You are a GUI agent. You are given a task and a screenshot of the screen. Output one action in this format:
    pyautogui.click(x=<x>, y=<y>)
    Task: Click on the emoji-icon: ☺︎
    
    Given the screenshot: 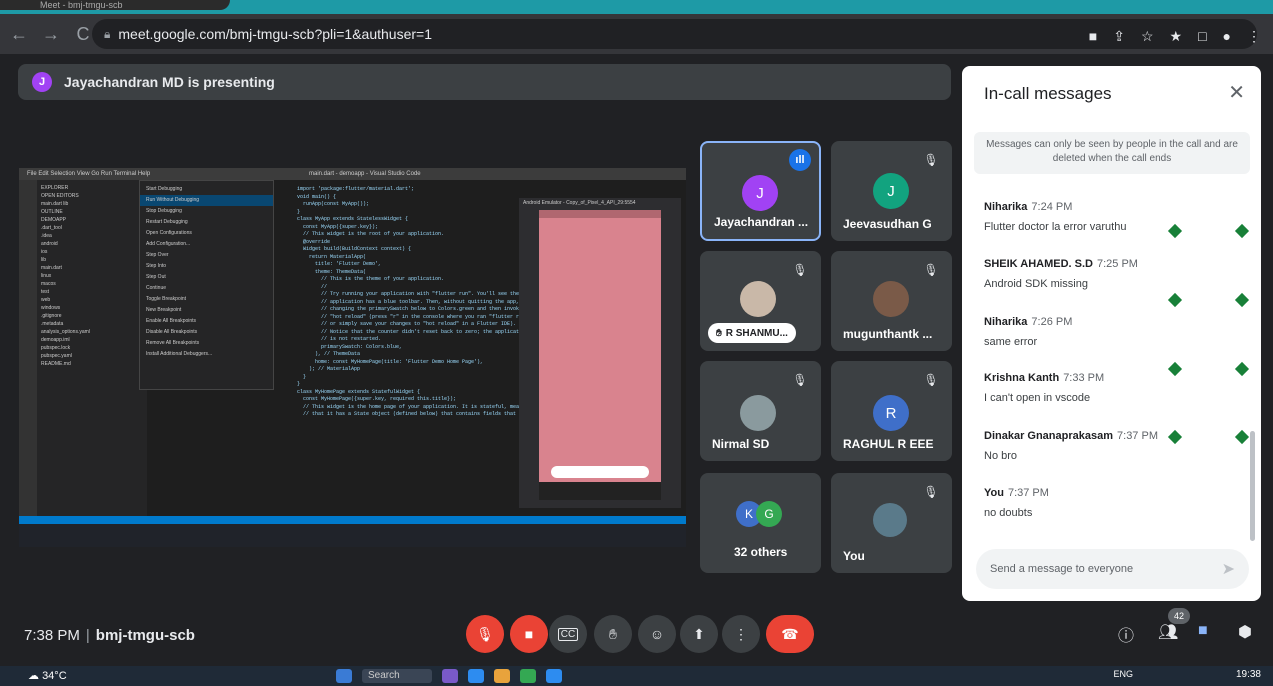 What is the action you would take?
    pyautogui.click(x=657, y=634)
    